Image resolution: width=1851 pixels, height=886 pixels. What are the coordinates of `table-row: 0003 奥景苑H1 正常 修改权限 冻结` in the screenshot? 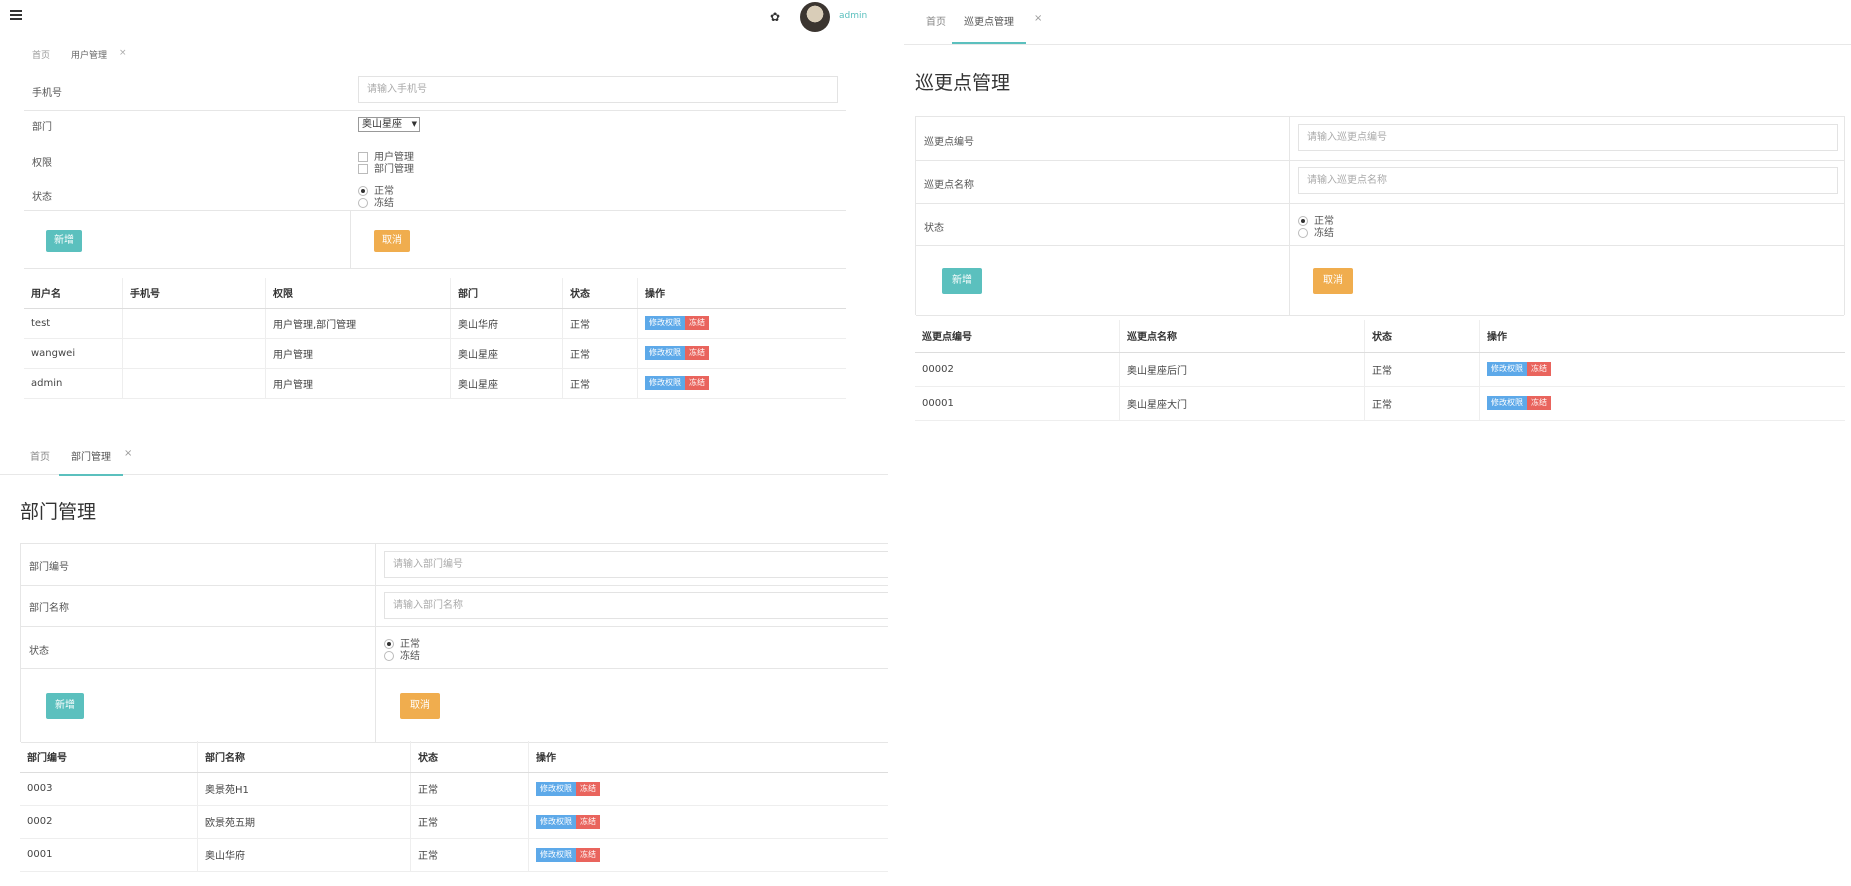 It's located at (454, 789).